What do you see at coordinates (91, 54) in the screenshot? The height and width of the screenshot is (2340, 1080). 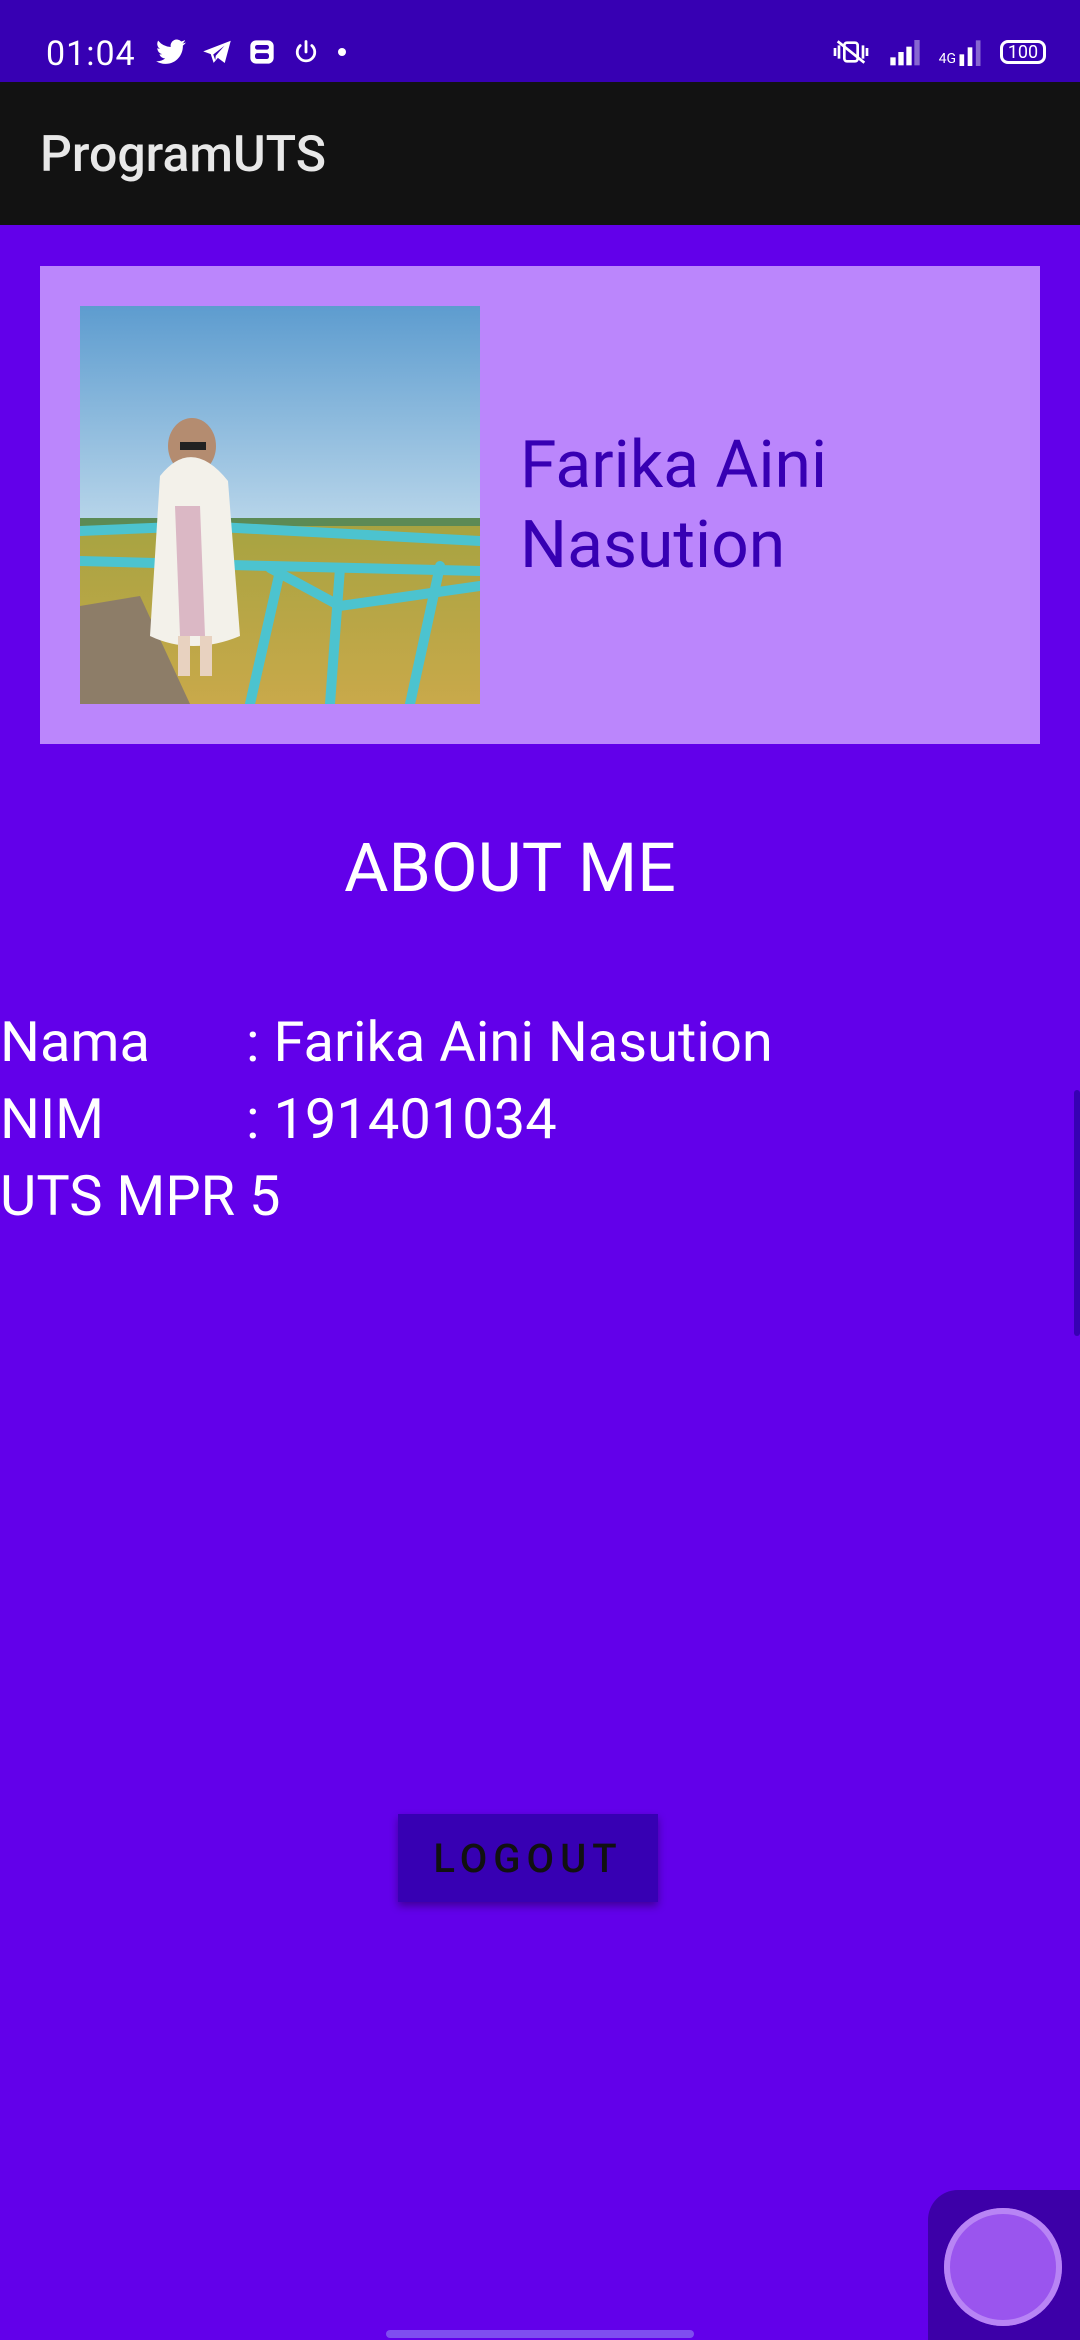 I see `status-time: 01:04` at bounding box center [91, 54].